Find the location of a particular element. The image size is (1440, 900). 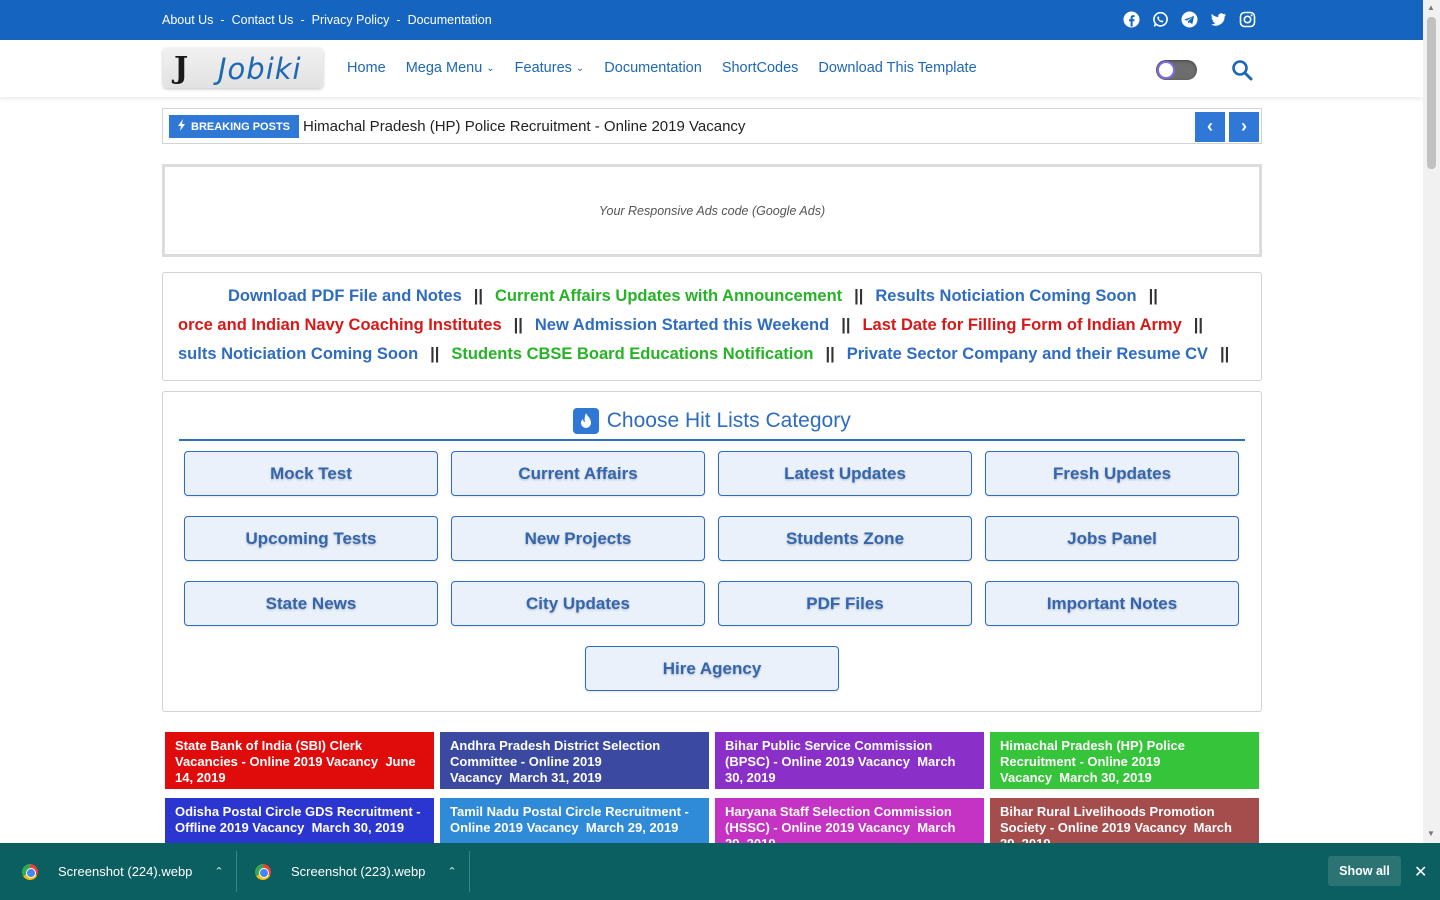

scroll-up-icon: ▲ is located at coordinates (1431, 7).